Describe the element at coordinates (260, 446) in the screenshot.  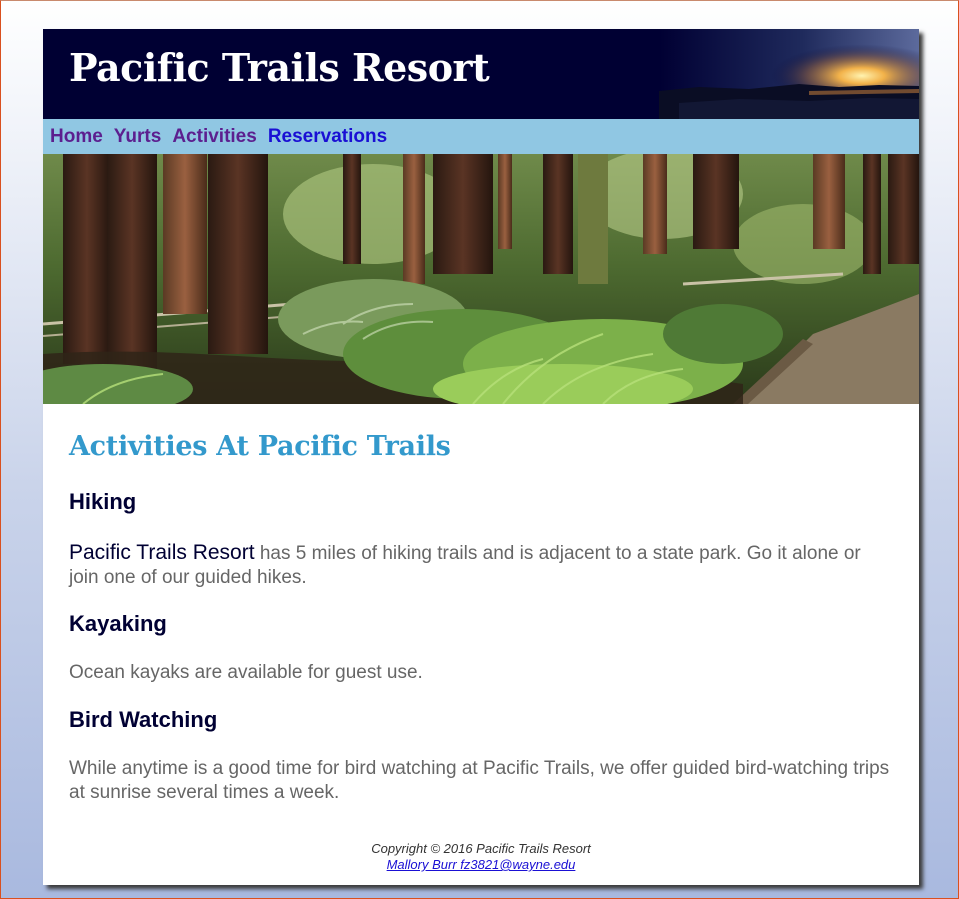
I see `page-heading: Activities At Pacific Trails` at that location.